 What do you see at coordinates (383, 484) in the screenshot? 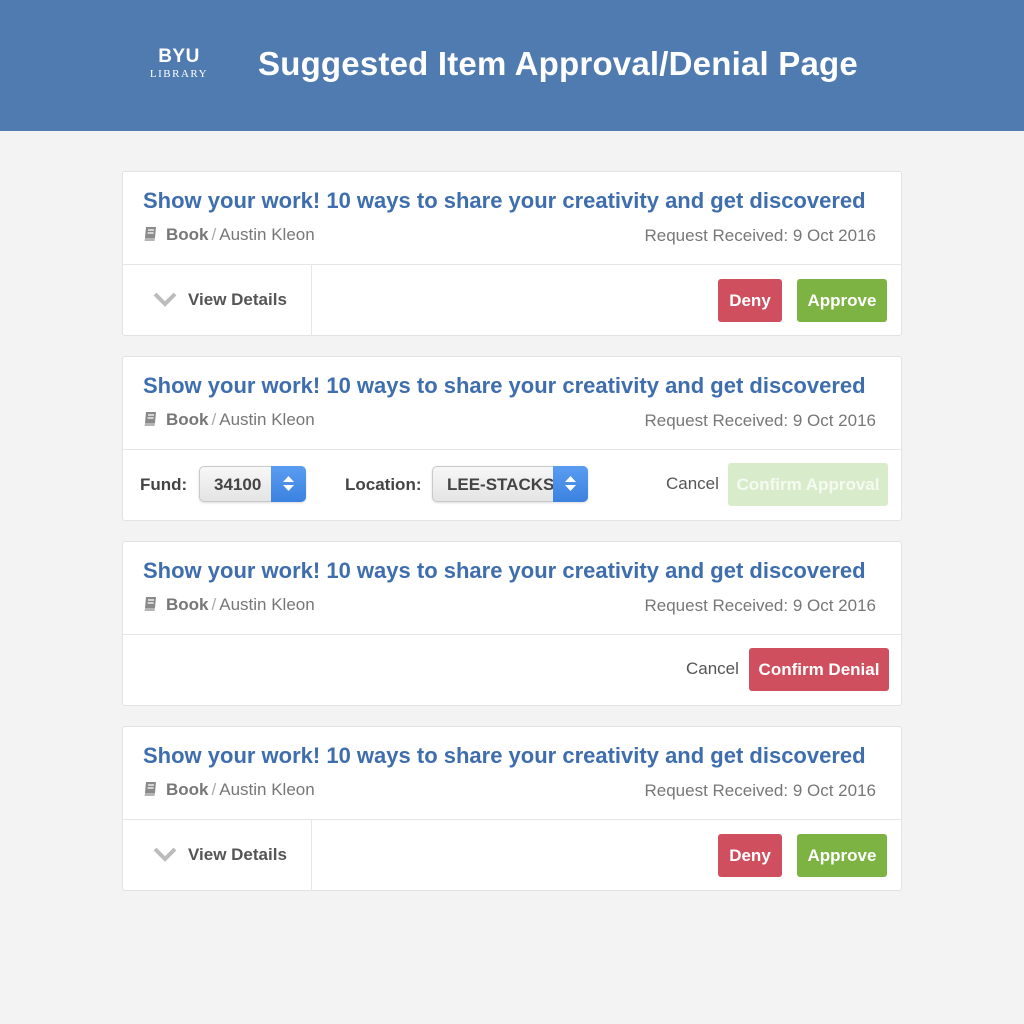
I see `location-label: Location:` at bounding box center [383, 484].